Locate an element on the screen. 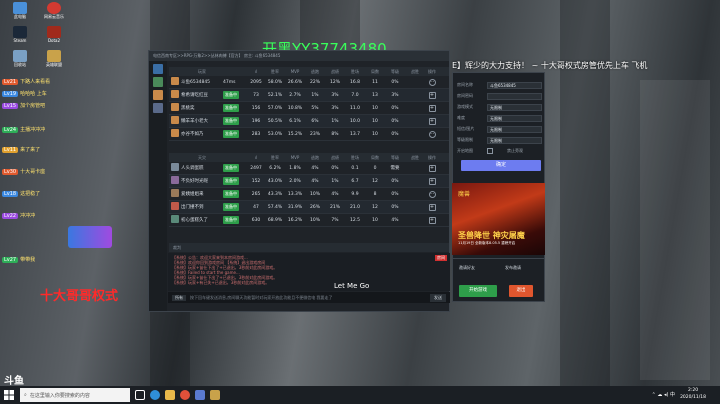 This screenshot has height=404, width=720. cell: 3% is located at coordinates (395, 95).